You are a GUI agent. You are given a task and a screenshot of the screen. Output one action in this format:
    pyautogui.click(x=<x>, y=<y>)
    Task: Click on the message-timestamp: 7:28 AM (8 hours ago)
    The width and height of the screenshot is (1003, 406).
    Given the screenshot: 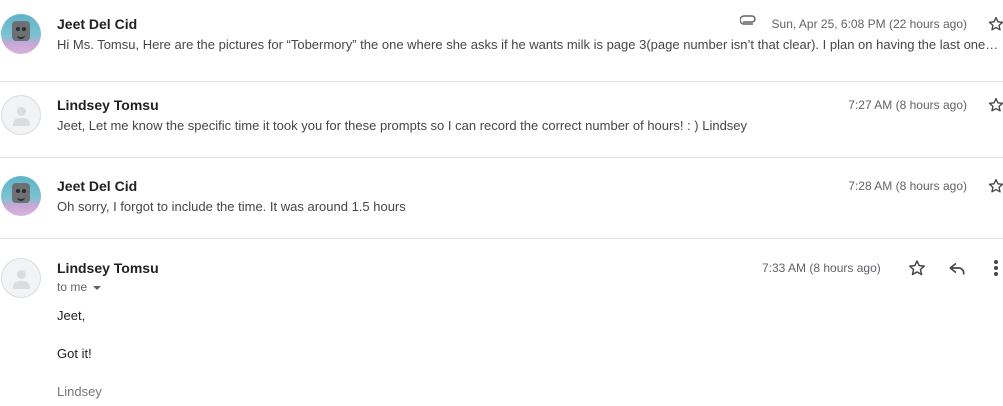 What is the action you would take?
    pyautogui.click(x=907, y=186)
    